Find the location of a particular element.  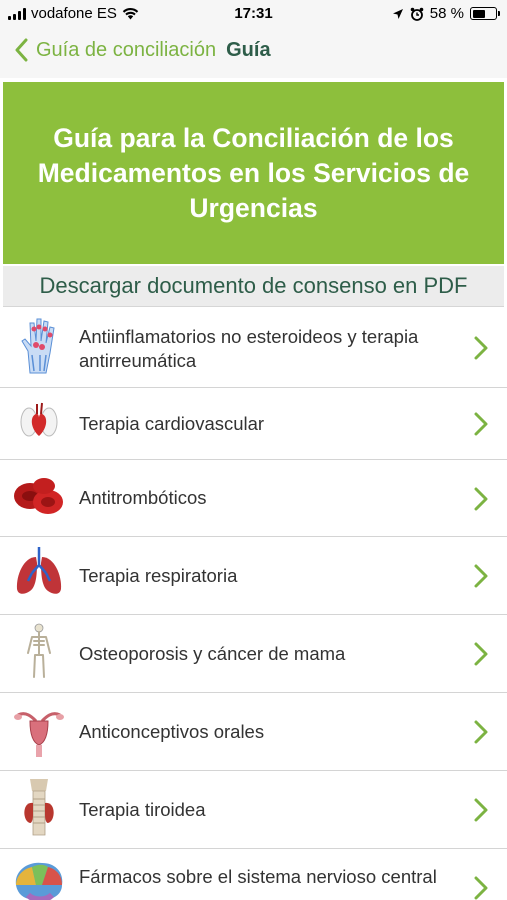

back-button: Guía de conciliación Guía is located at coordinates (142, 50).